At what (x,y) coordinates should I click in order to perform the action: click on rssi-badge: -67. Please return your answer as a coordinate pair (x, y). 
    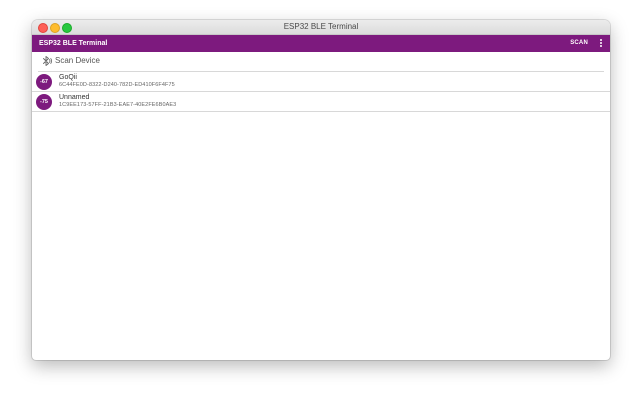
    Looking at the image, I should click on (44, 82).